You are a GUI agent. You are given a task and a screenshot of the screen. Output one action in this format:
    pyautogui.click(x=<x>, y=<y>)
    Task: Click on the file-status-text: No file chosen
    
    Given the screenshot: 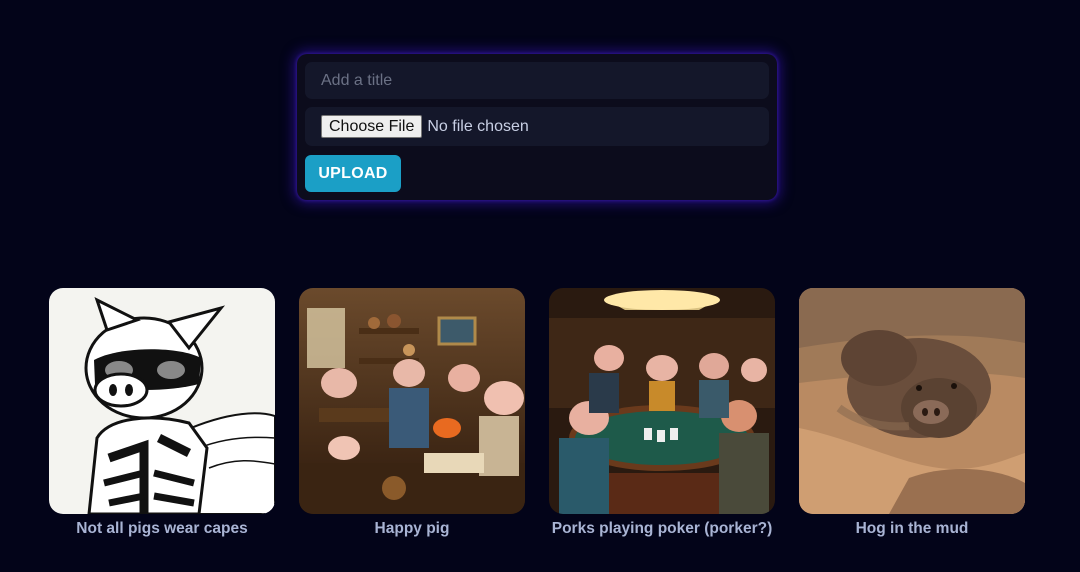 What is the action you would take?
    pyautogui.click(x=478, y=126)
    